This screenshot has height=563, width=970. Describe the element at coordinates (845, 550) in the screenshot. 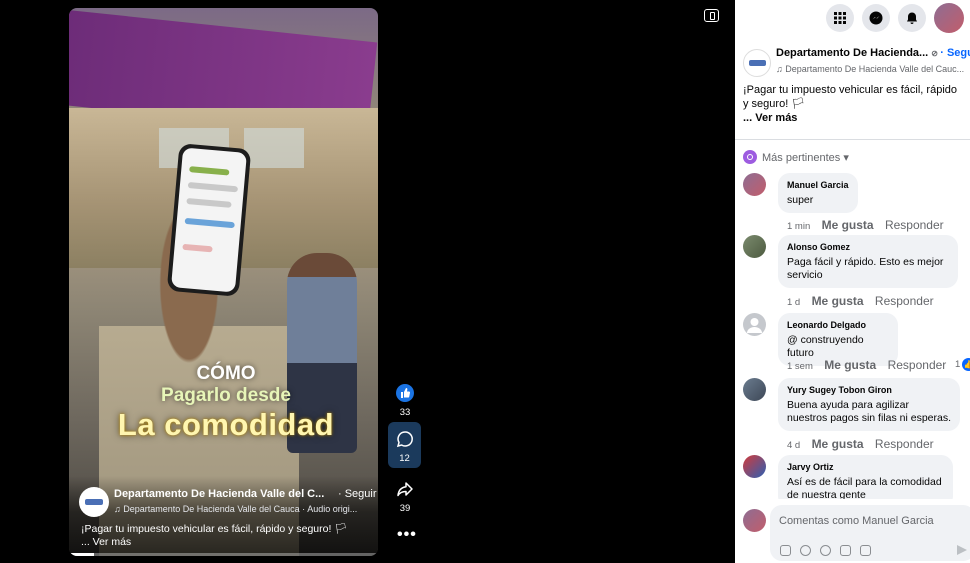

I see `gif-icon` at that location.